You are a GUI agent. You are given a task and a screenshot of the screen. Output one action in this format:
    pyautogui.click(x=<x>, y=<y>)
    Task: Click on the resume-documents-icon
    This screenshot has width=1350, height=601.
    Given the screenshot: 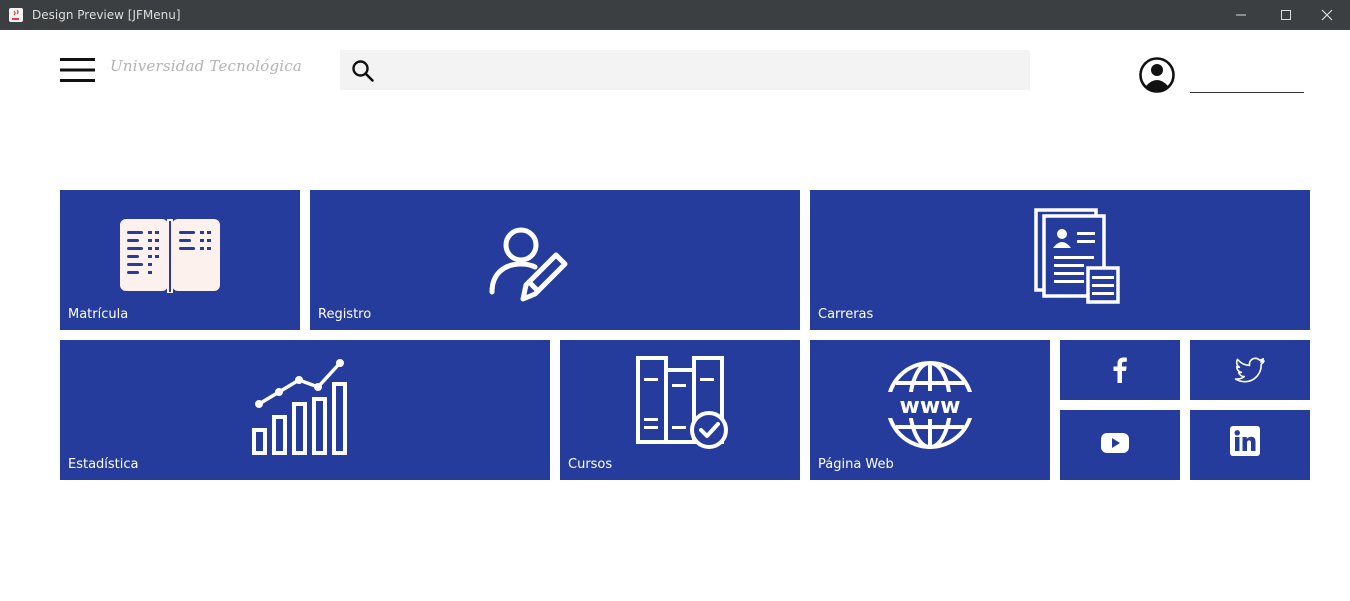 What is the action you would take?
    pyautogui.click(x=1077, y=256)
    